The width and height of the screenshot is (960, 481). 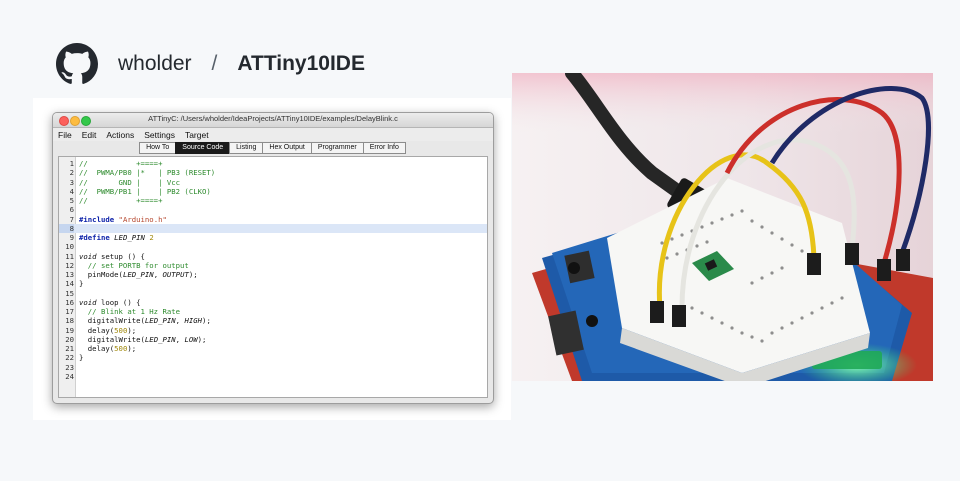 I want to click on code-line: 23, so click(x=273, y=367).